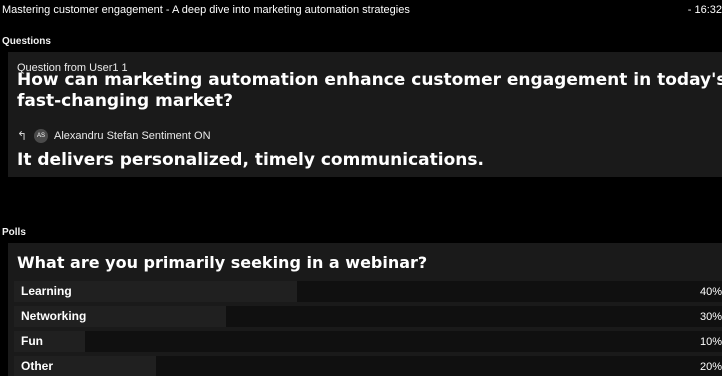 This screenshot has width=722, height=376. I want to click on avatar: AS, so click(41, 136).